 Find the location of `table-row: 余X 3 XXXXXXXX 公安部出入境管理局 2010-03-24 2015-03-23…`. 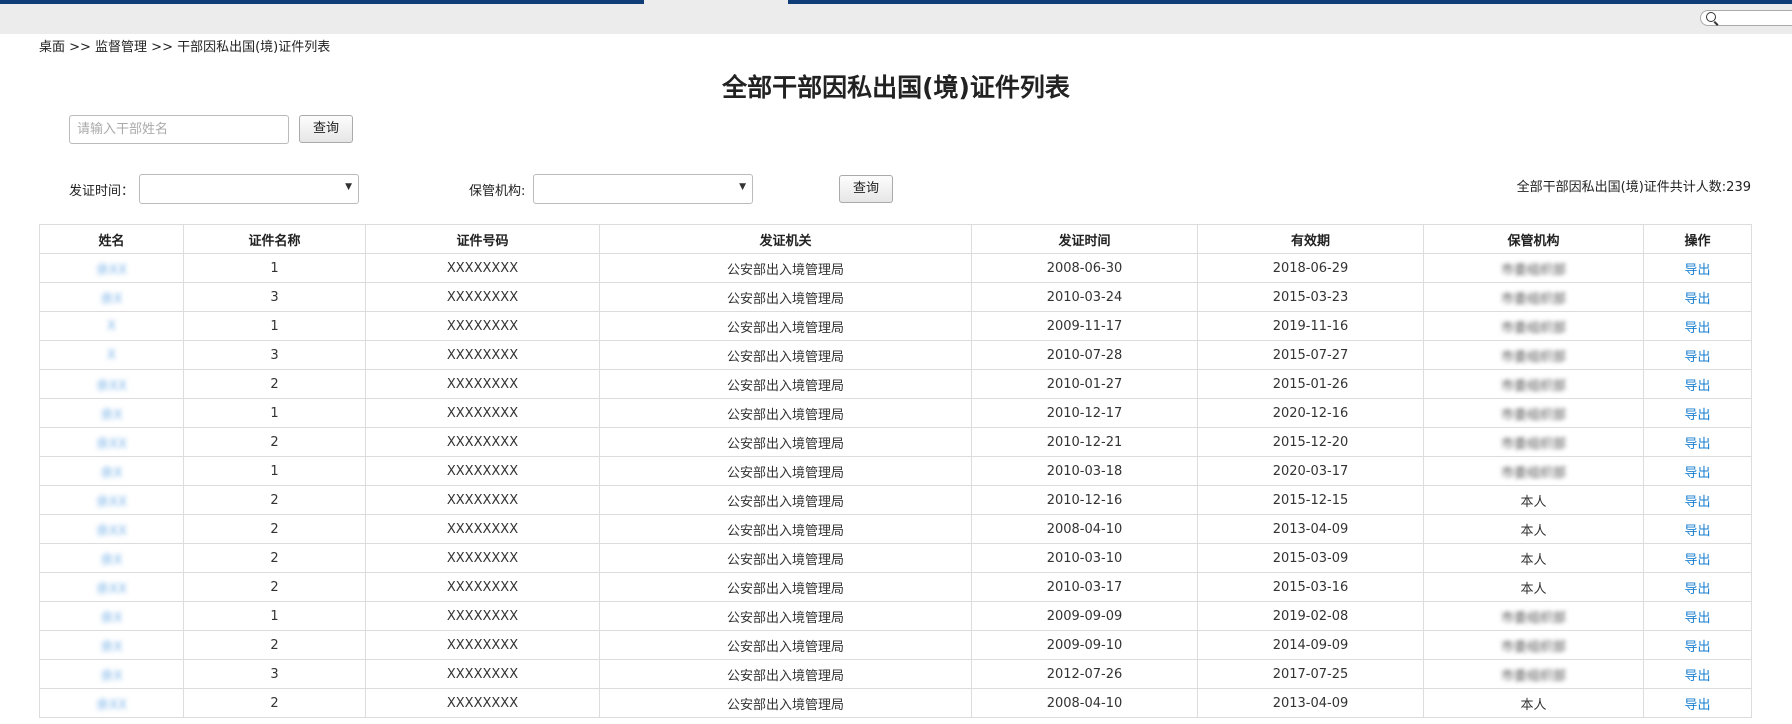

table-row: 余X 3 XXXXXXXX 公安部出入境管理局 2010-03-24 2015-03-23… is located at coordinates (895, 297).